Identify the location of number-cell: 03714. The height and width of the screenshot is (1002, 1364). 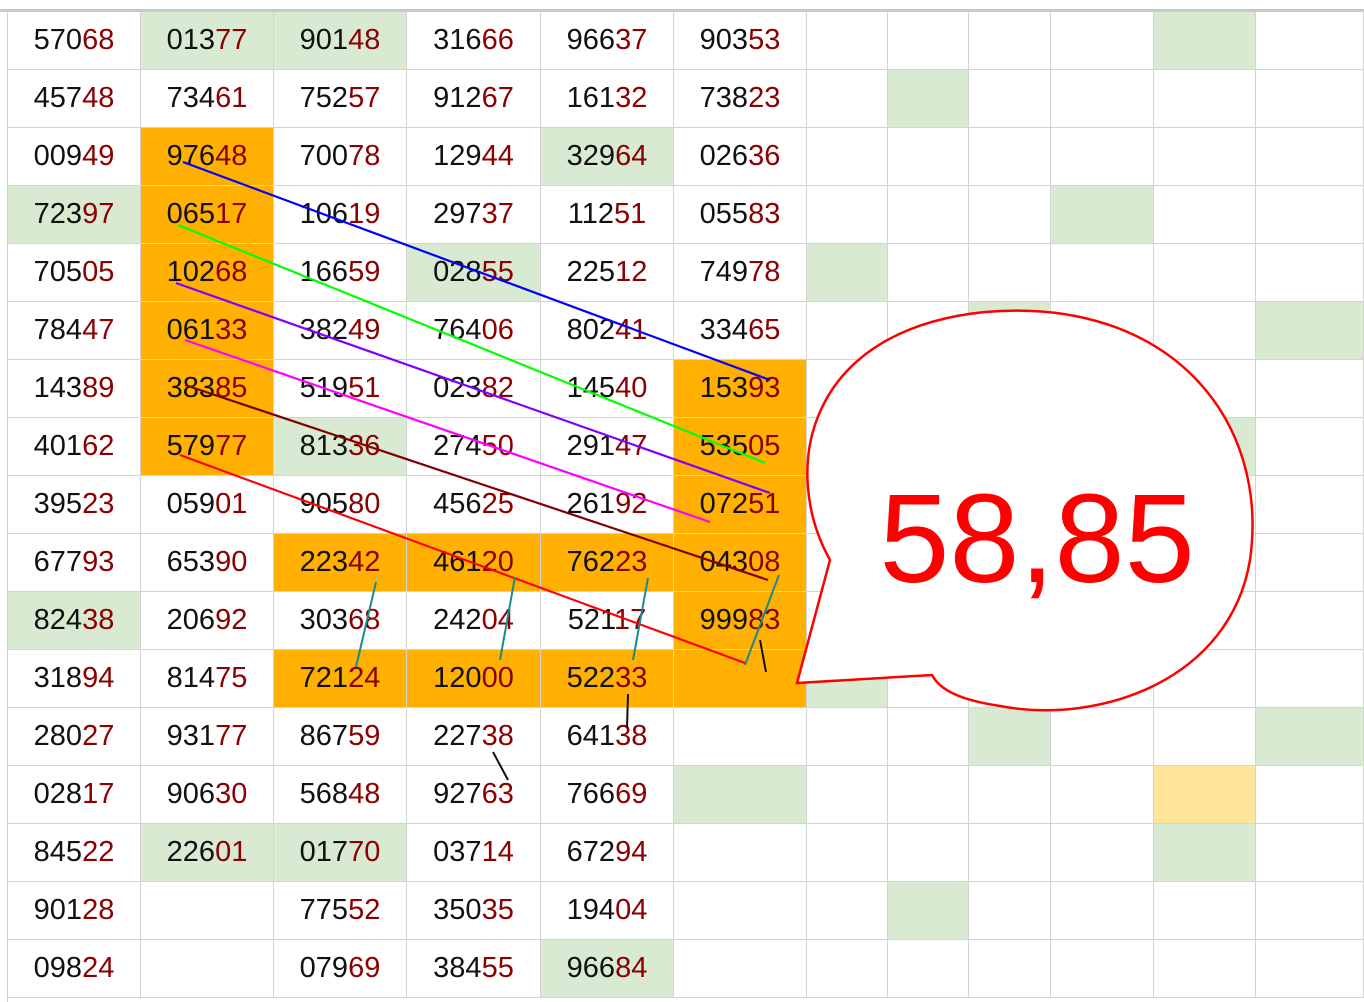
(474, 853).